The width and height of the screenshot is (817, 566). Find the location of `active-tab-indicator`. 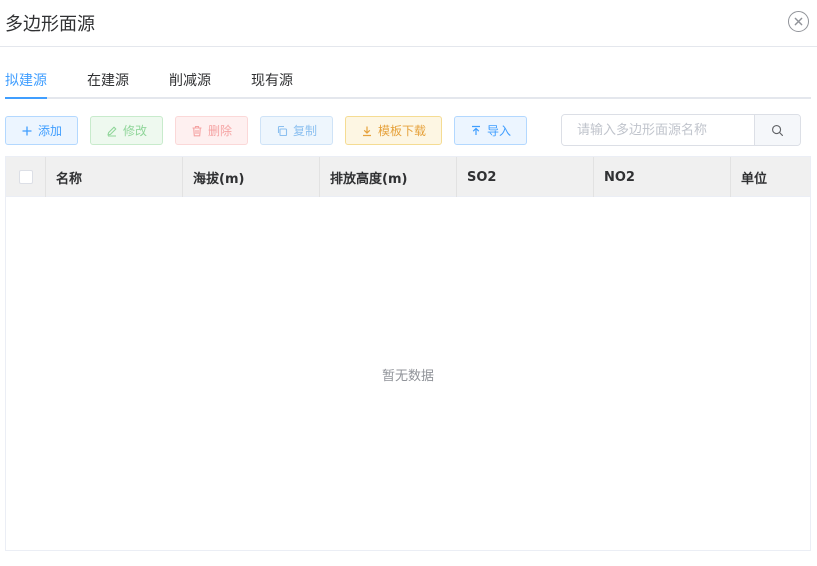

active-tab-indicator is located at coordinates (26, 98).